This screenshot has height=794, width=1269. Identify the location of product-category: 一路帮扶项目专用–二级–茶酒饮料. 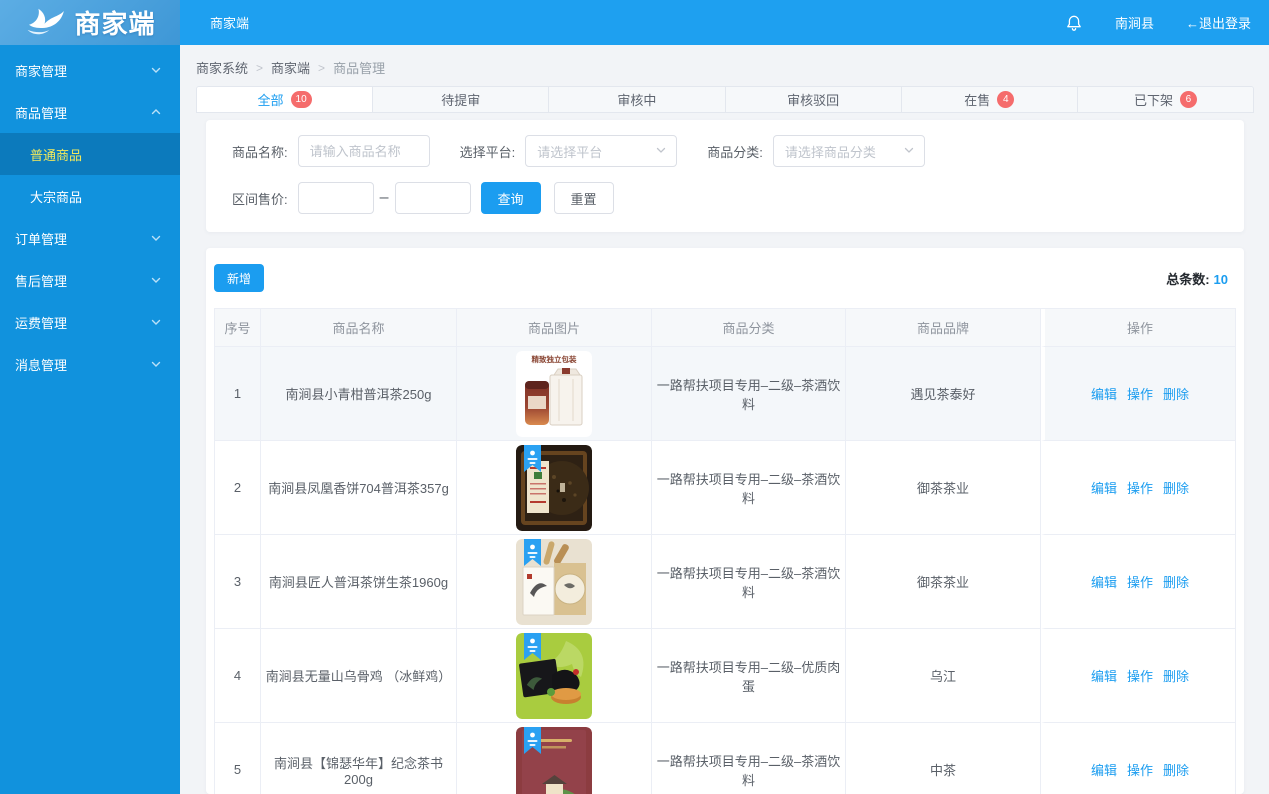
(749, 758).